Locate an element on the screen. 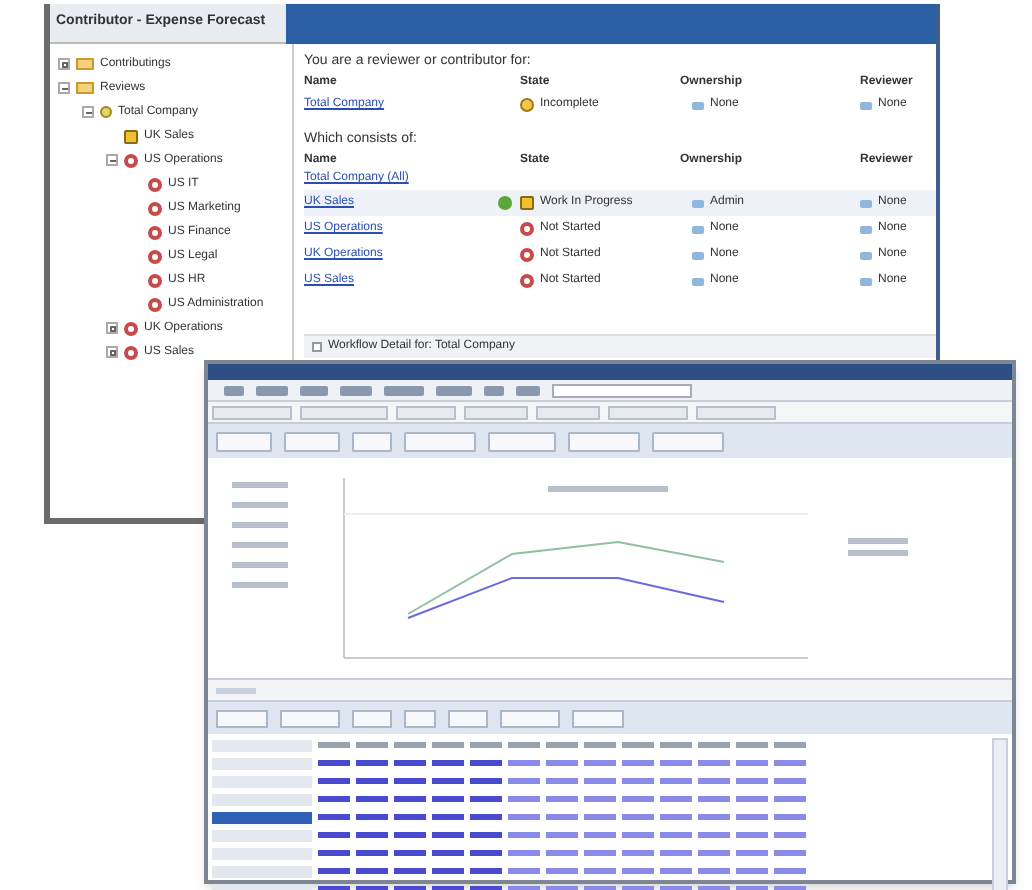 This screenshot has width=1032, height=890. scrollbar is located at coordinates (1000, 814).